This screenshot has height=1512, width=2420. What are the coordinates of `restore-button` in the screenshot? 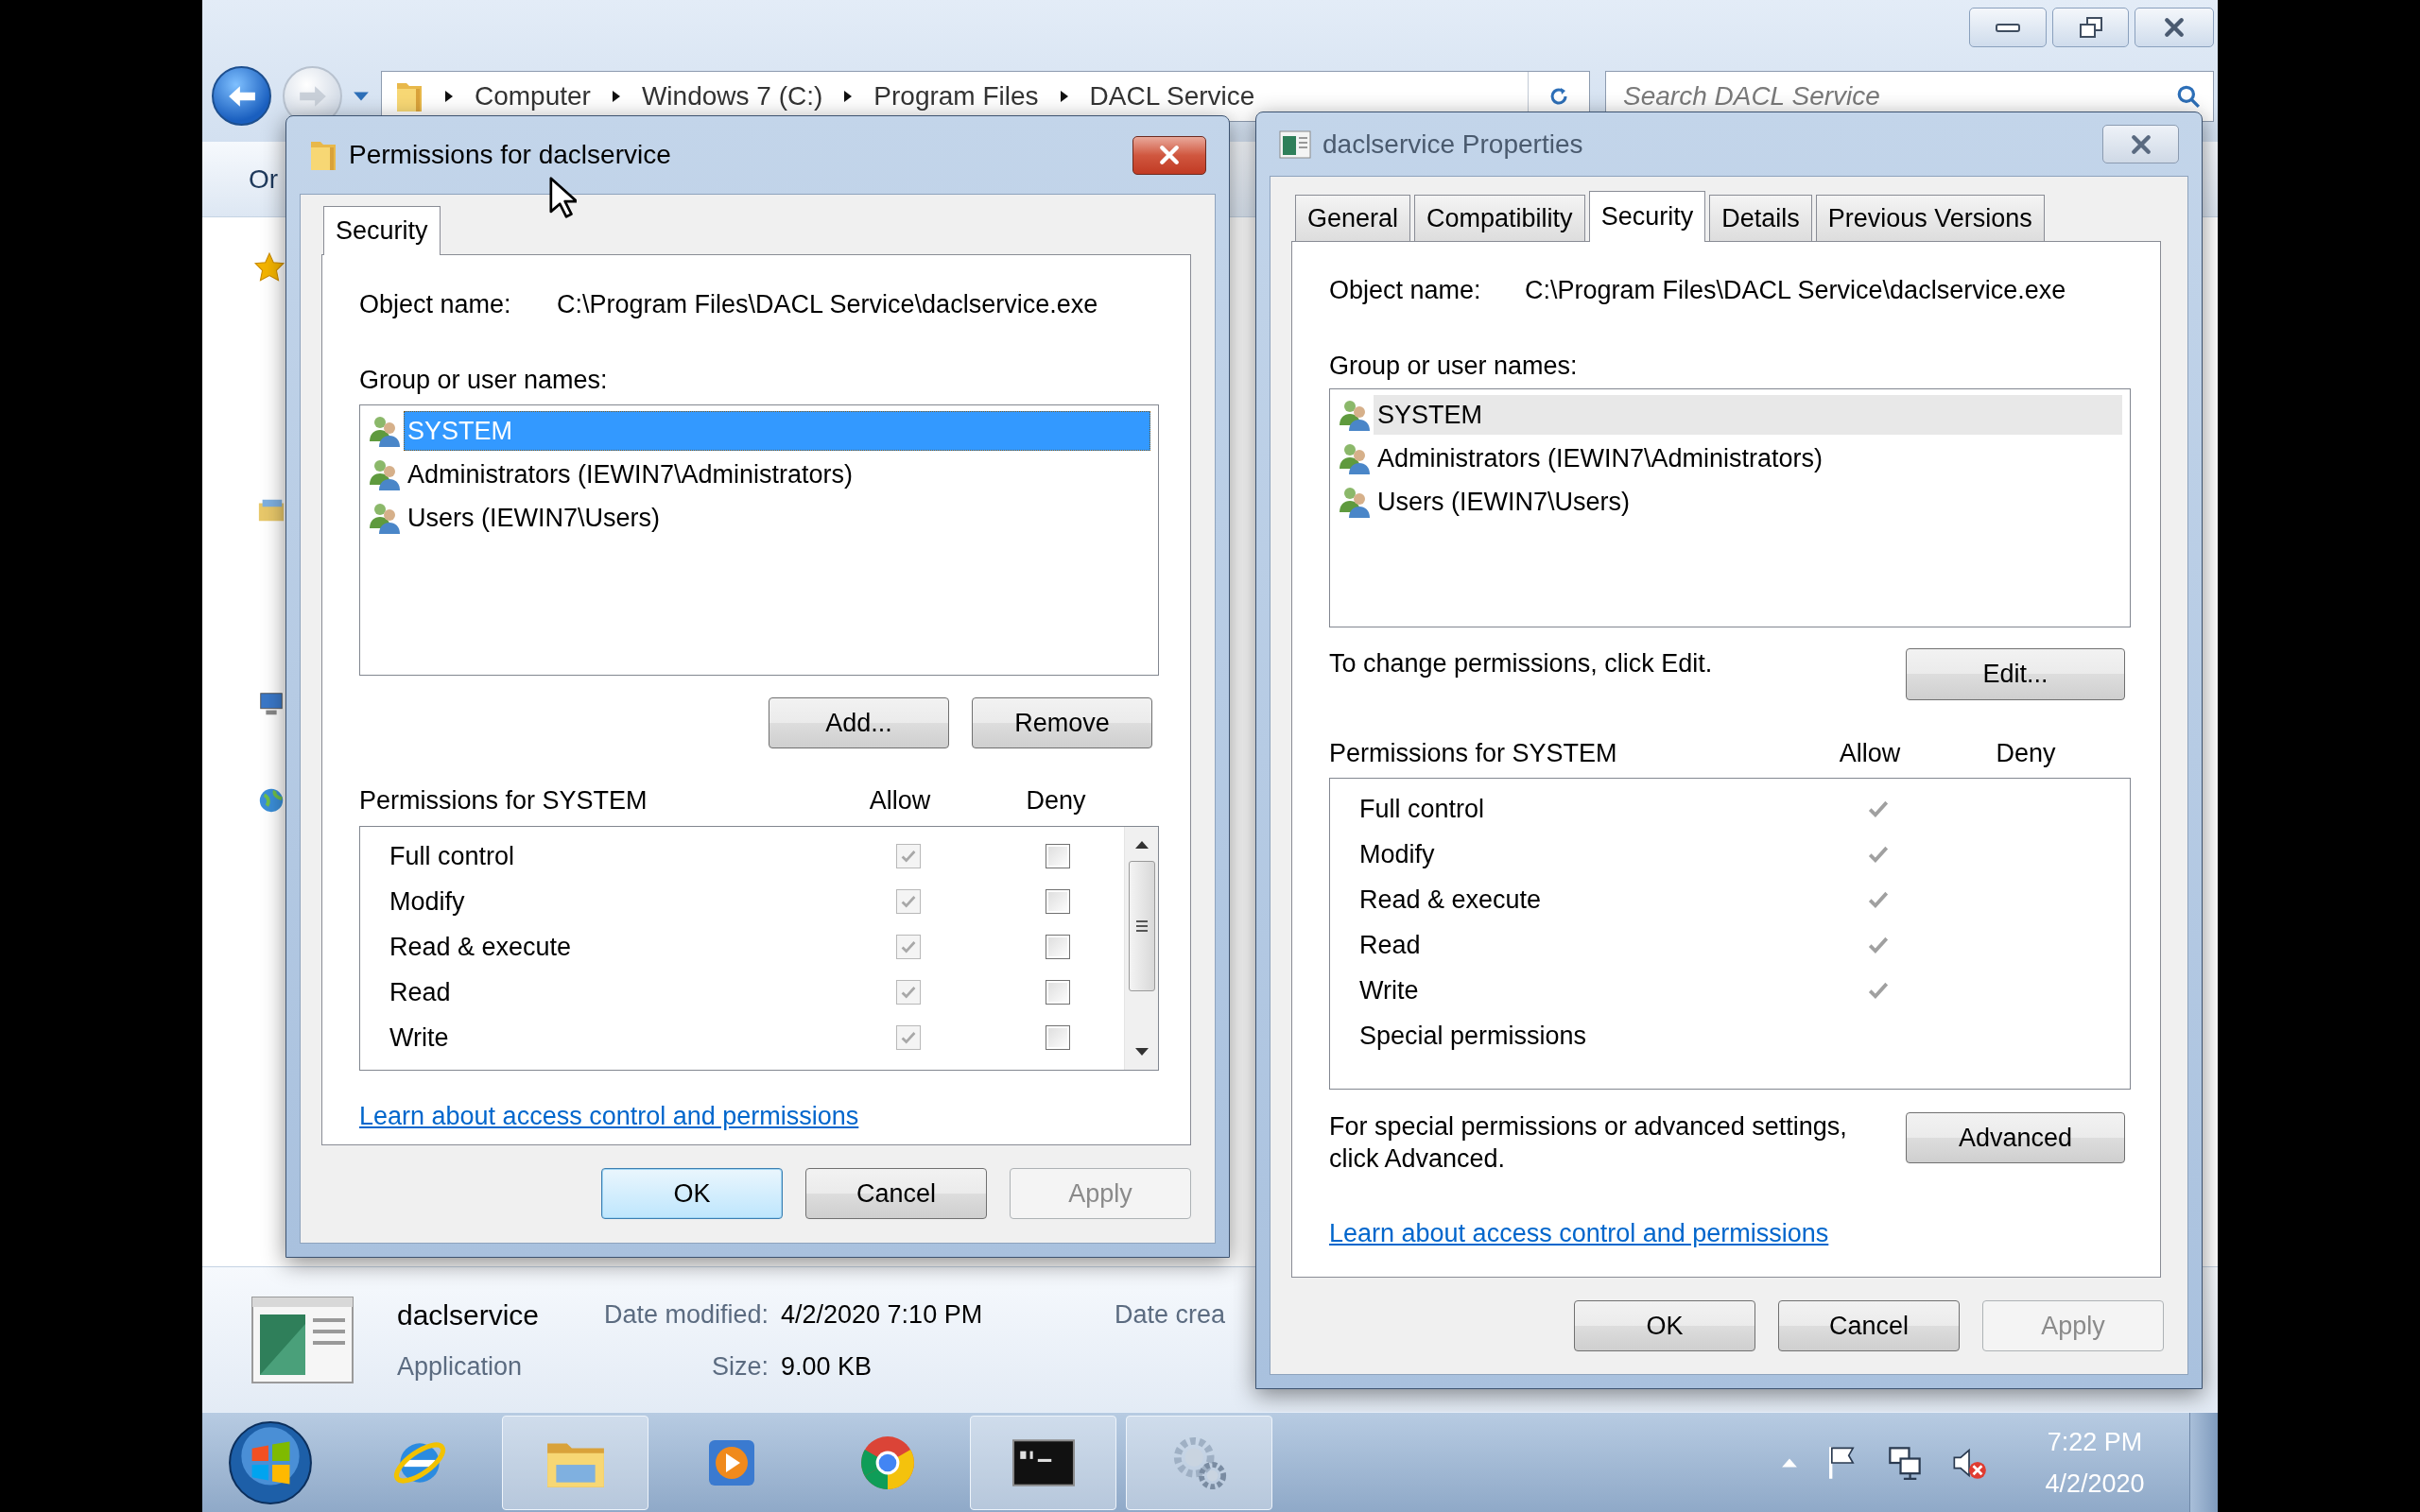 It's located at (2090, 27).